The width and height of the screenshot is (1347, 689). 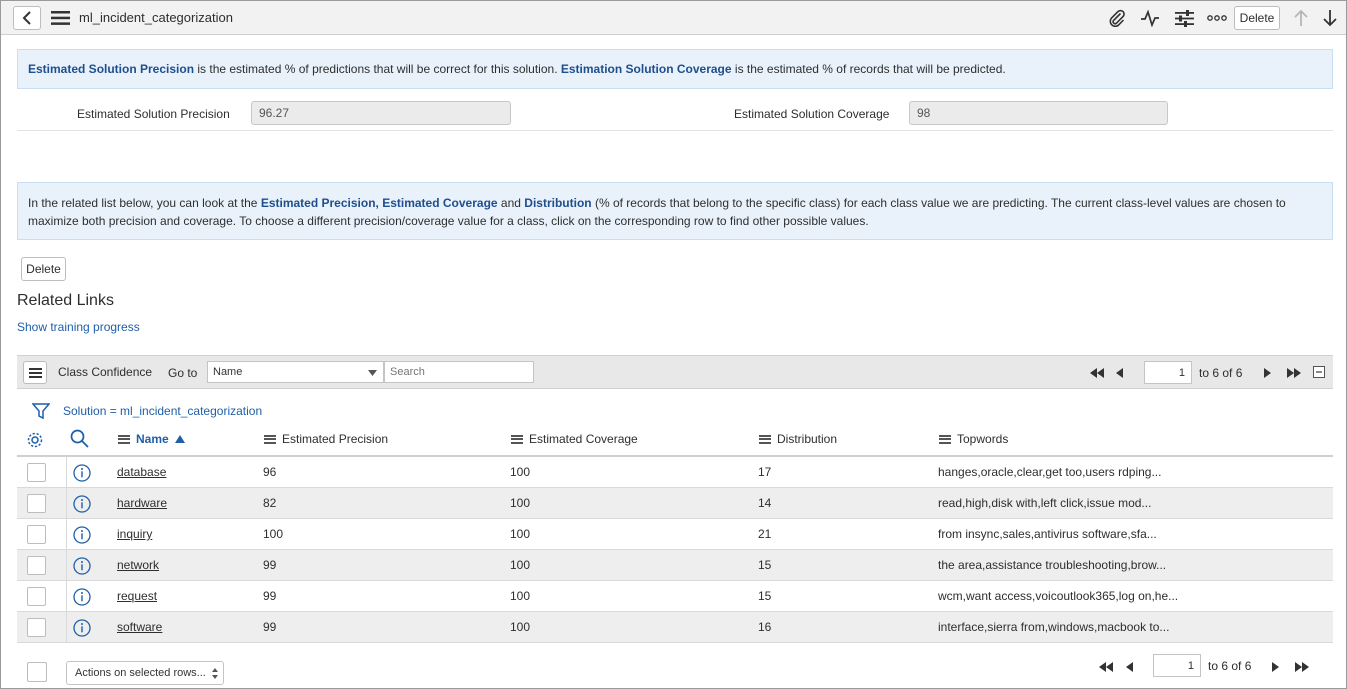 What do you see at coordinates (270, 503) in the screenshot?
I see `row-precision: 82` at bounding box center [270, 503].